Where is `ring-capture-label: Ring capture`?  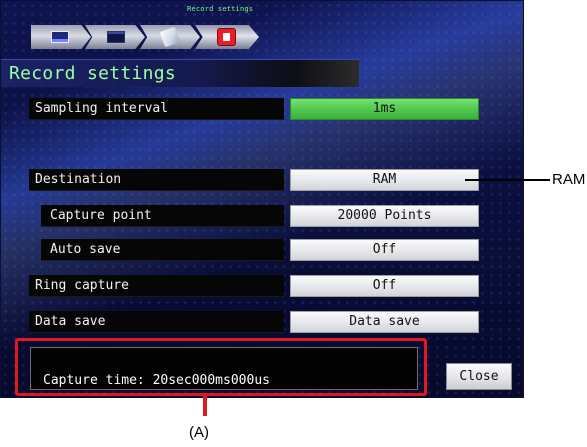
ring-capture-label: Ring capture is located at coordinates (156, 286).